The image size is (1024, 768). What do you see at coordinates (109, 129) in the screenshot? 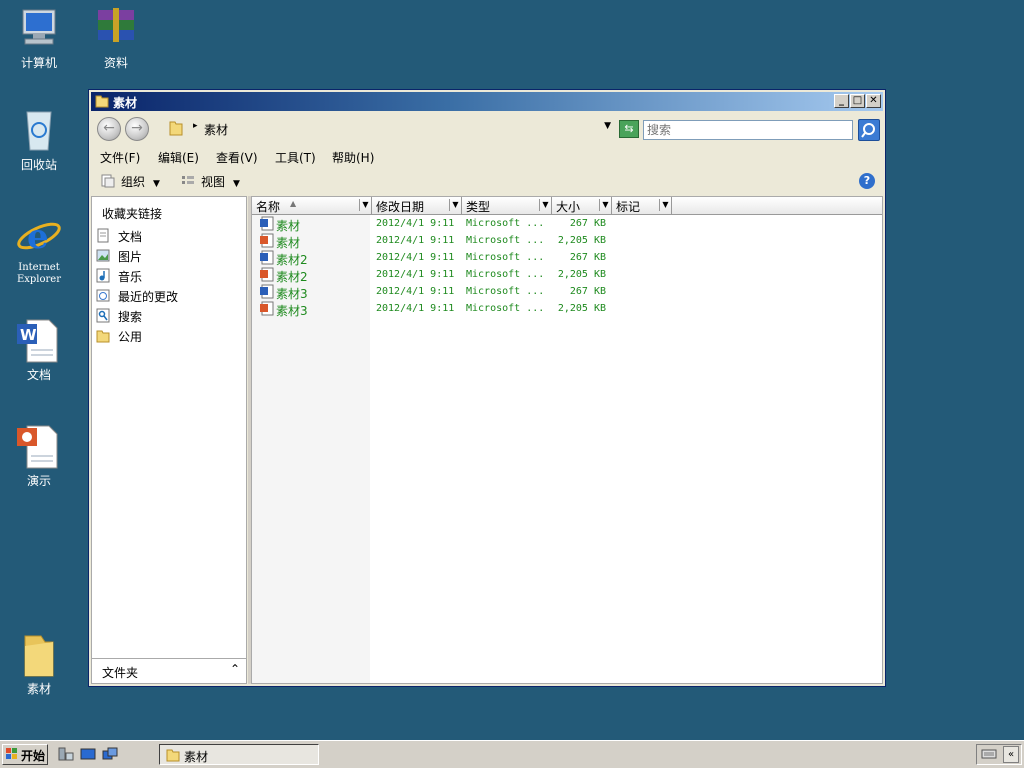
I see `back-button: ←` at bounding box center [109, 129].